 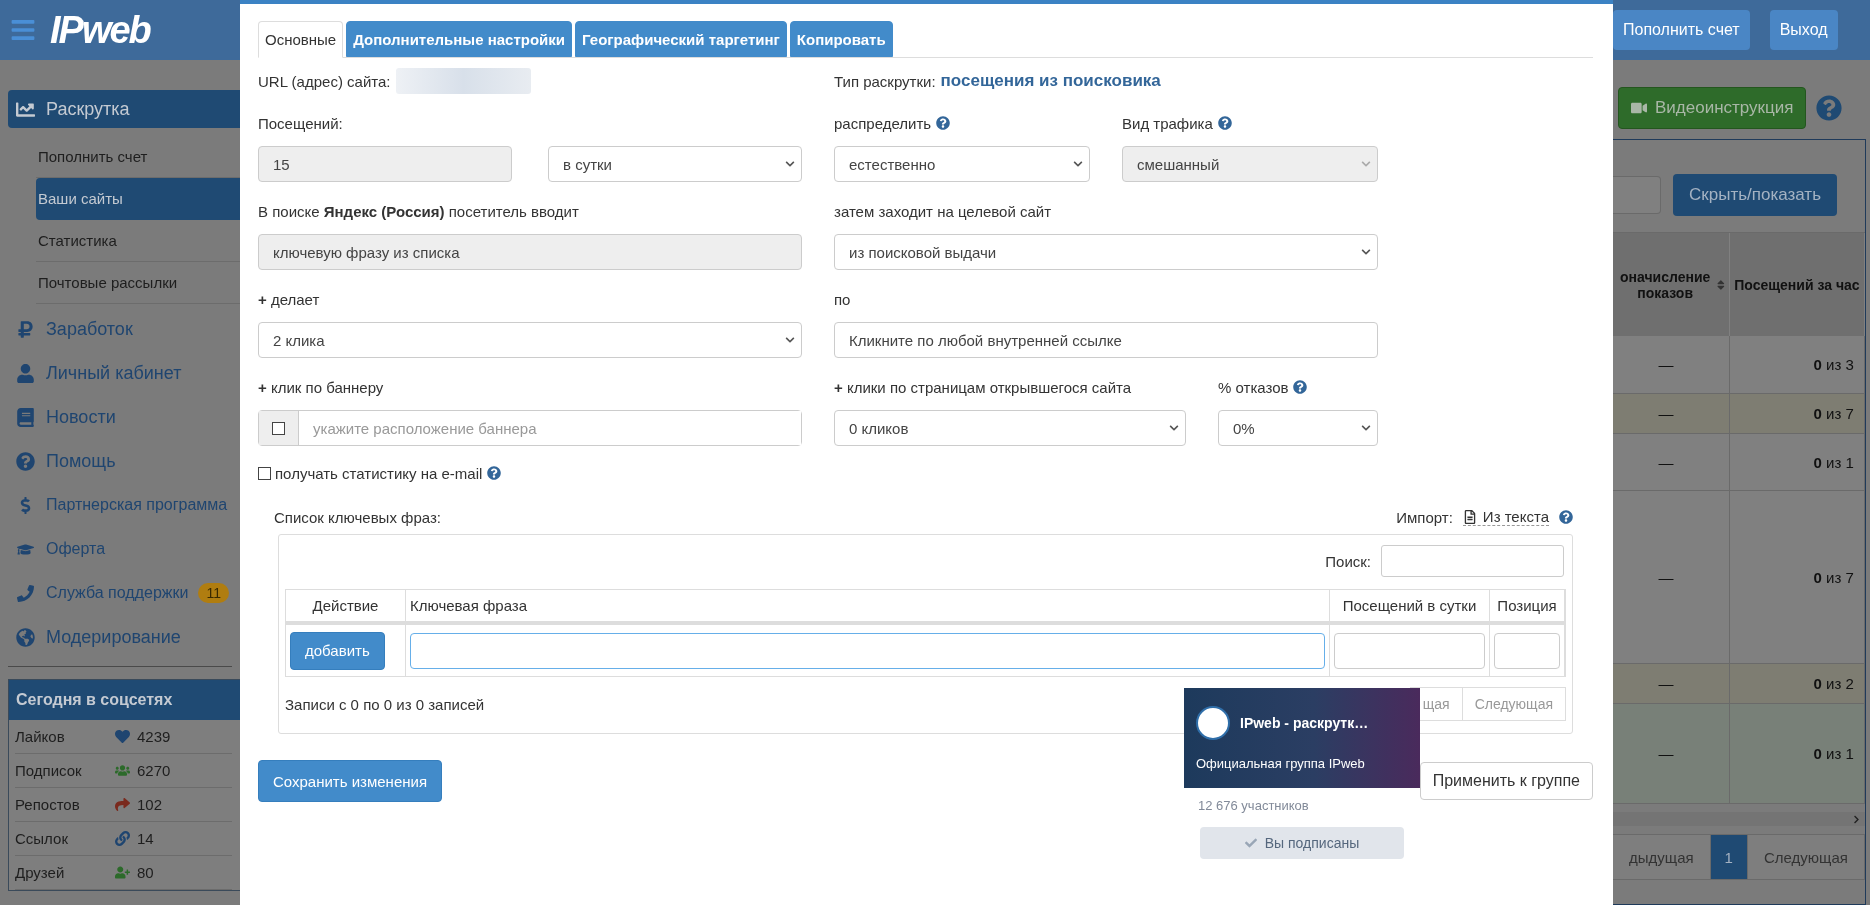 I want to click on subscribed-button: Вы подписаны, so click(x=1302, y=843).